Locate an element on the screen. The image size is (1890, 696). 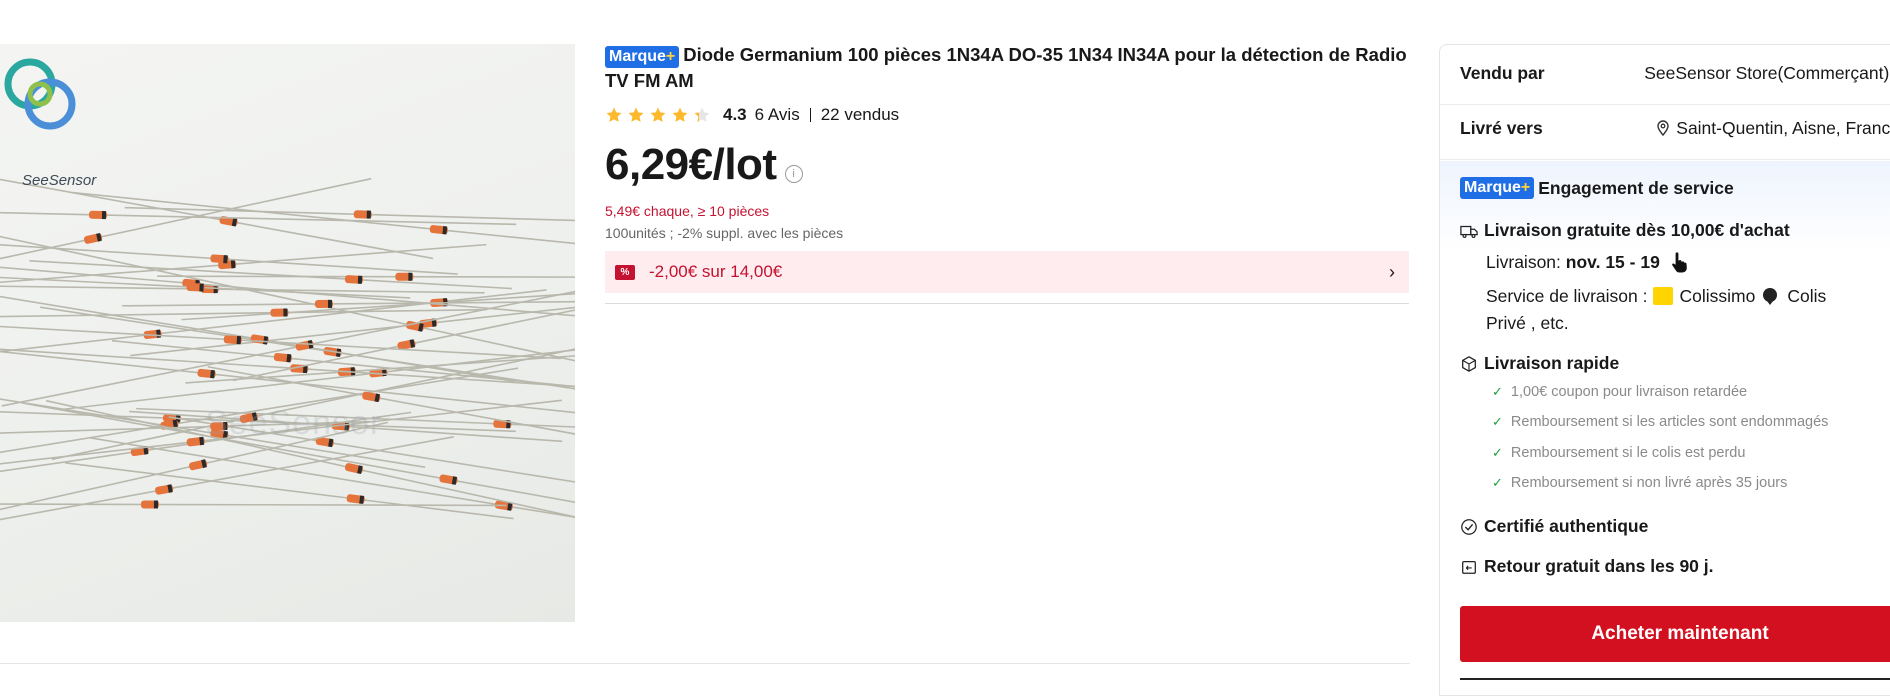
rating-row: 4.3 6 Avis 22 vendus is located at coordinates (1007, 115).